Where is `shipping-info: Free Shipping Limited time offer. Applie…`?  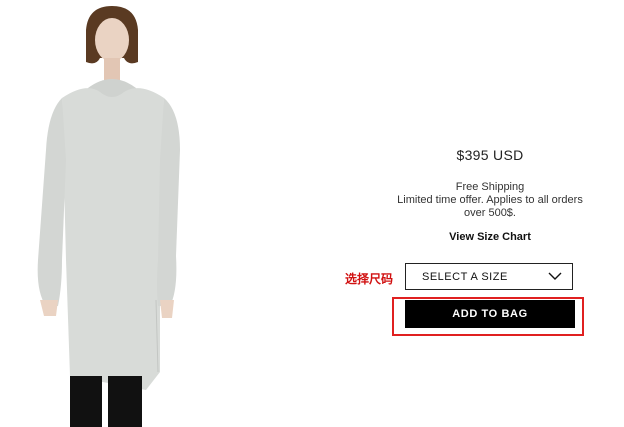 shipping-info: Free Shipping Limited time offer. Applie… is located at coordinates (490, 200).